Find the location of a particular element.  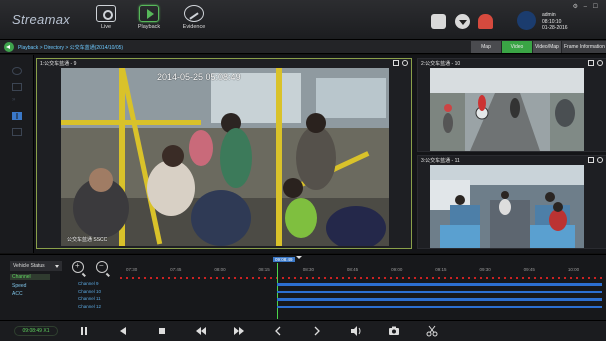

pause-icon is located at coordinates (84, 331).